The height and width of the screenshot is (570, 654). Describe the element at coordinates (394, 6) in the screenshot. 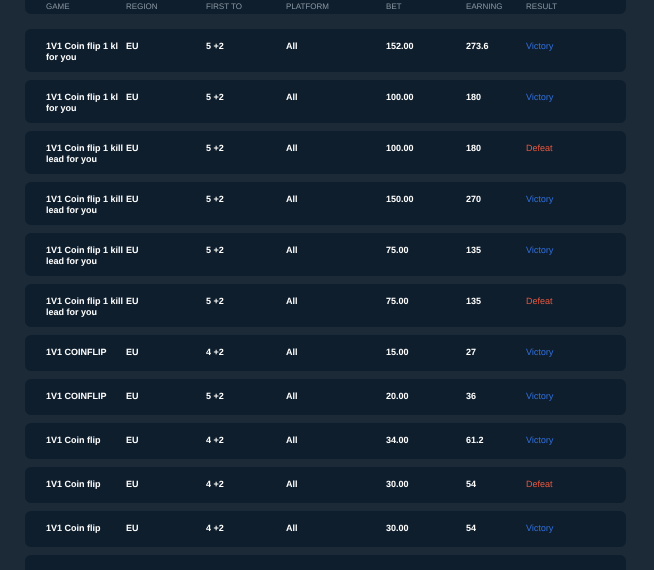

I see `column-header: BET` at that location.